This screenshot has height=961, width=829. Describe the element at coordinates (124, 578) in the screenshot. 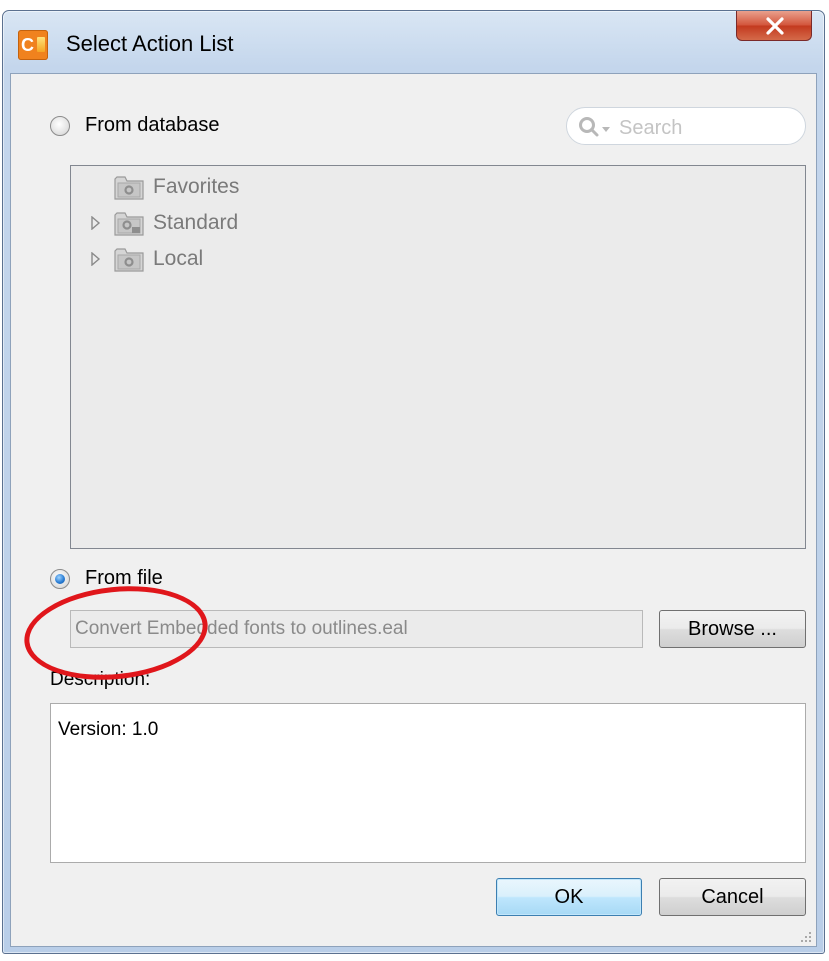

I see `from-file-label: From file` at that location.